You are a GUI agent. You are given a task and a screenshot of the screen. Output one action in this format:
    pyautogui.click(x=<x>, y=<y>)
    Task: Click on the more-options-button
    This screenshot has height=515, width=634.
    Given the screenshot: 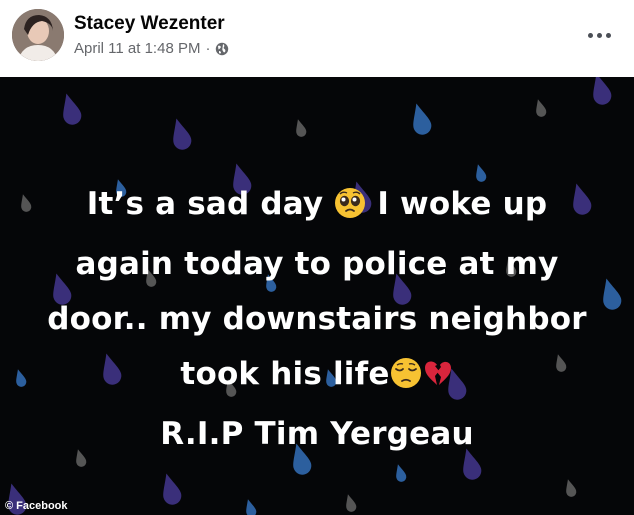 What is the action you would take?
    pyautogui.click(x=599, y=35)
    